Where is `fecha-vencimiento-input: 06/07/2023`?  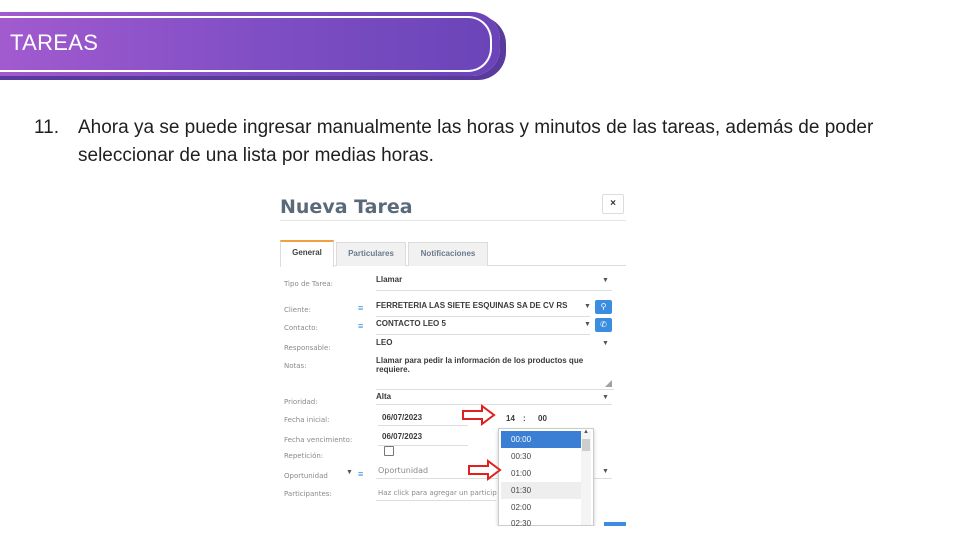
fecha-vencimiento-input: 06/07/2023 is located at coordinates (423, 438).